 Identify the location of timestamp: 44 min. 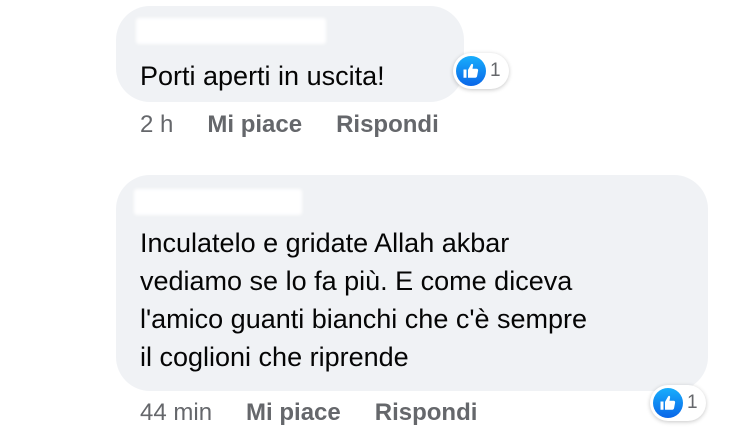
(176, 413).